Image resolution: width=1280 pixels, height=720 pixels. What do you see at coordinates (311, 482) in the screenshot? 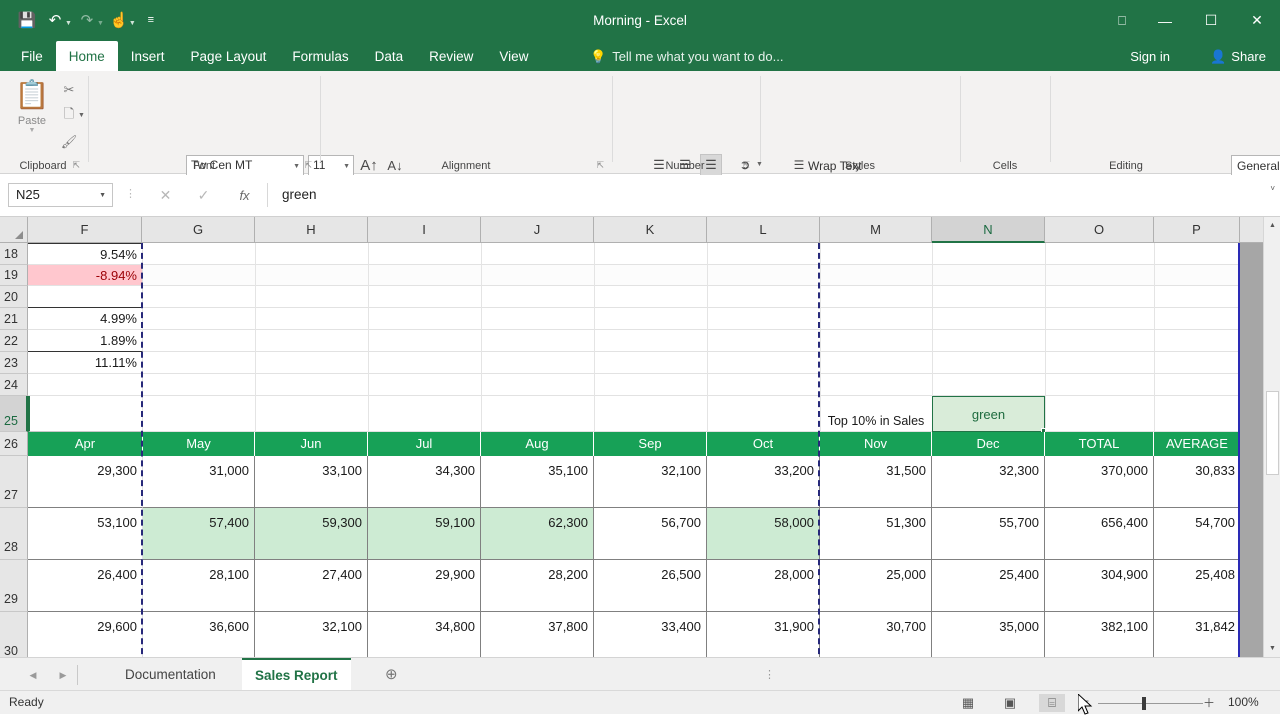
I see `cell-row27-col2: 33,100` at bounding box center [311, 482].